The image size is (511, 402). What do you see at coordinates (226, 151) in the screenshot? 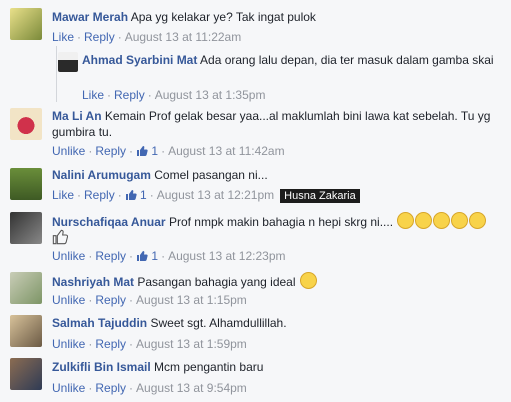
I see `comment-timestamp: August 13 at 11:42am` at bounding box center [226, 151].